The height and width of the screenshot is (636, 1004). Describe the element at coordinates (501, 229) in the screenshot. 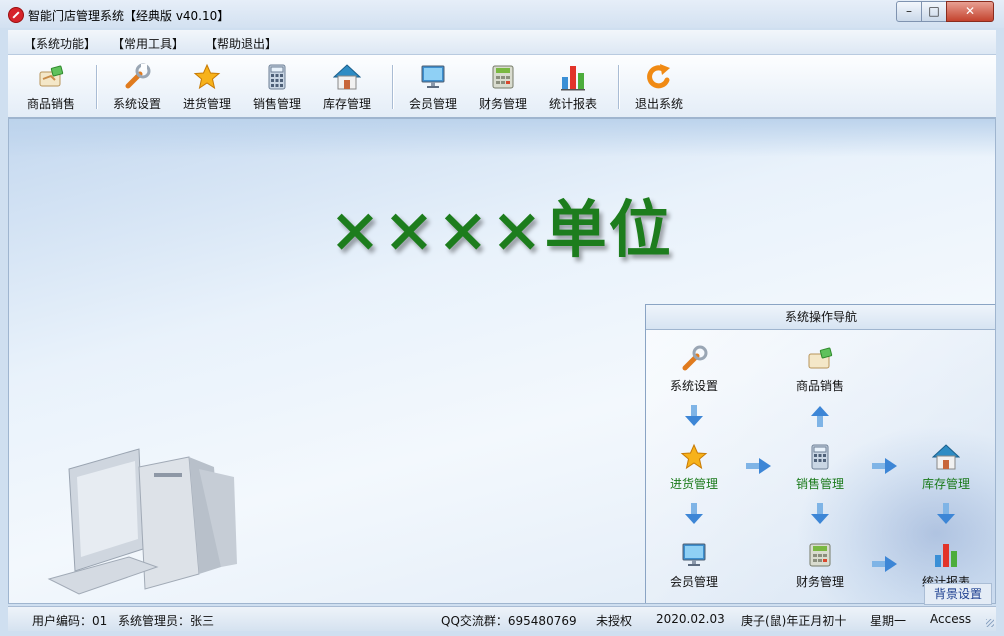

I see `unit-name-title: ××××单位` at that location.